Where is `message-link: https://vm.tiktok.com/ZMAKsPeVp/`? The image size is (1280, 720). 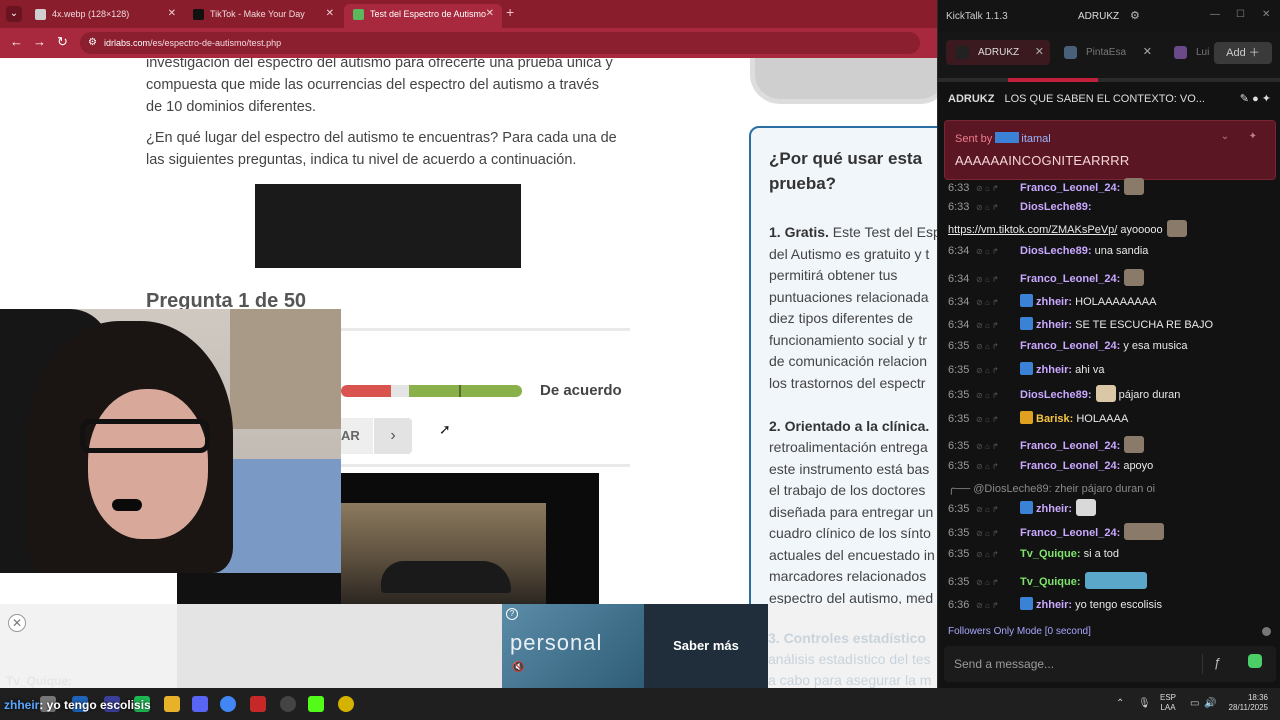
message-link: https://vm.tiktok.com/ZMAKsPeVp/ is located at coordinates (1032, 230).